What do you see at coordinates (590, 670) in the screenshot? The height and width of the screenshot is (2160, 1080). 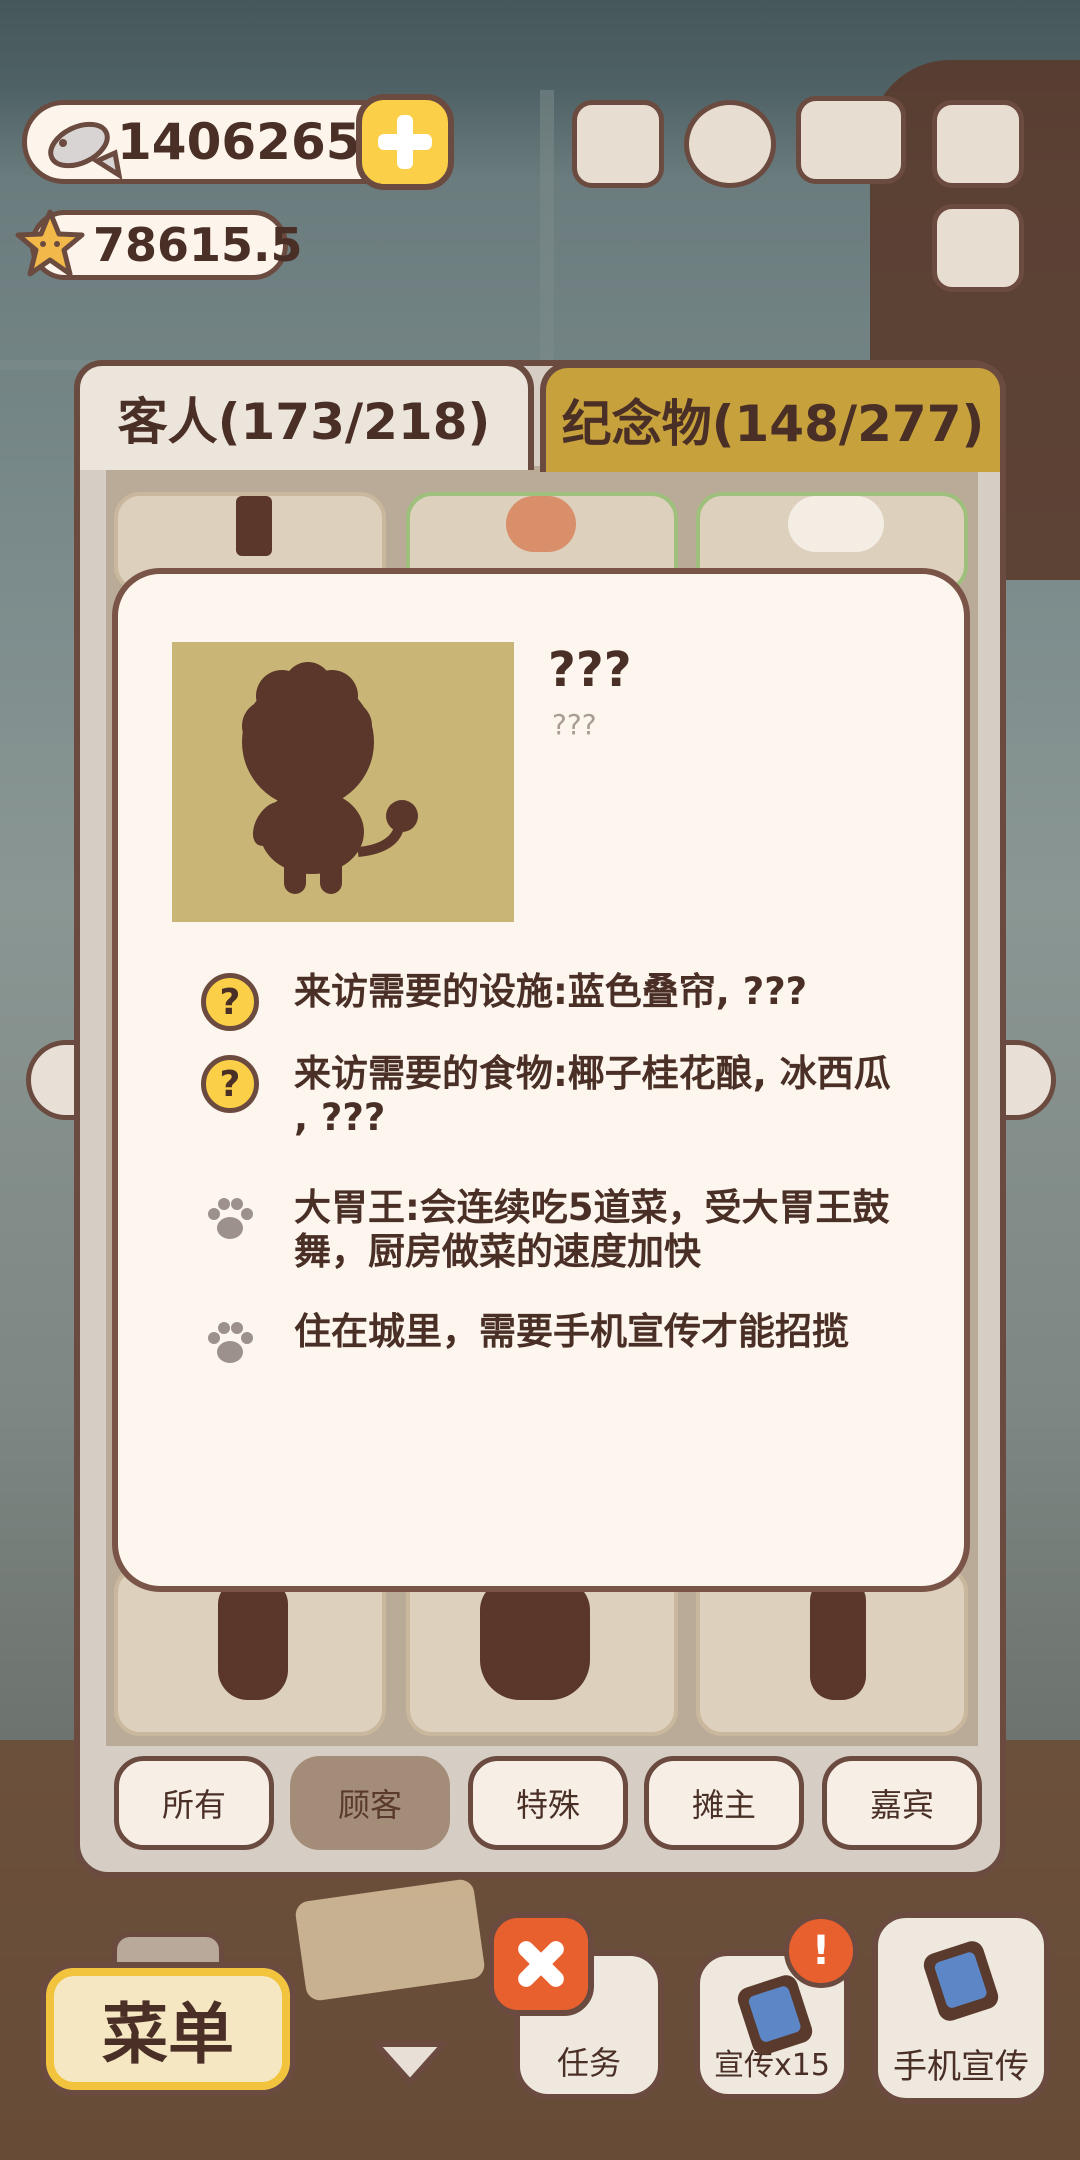 I see `guest-name: ???` at bounding box center [590, 670].